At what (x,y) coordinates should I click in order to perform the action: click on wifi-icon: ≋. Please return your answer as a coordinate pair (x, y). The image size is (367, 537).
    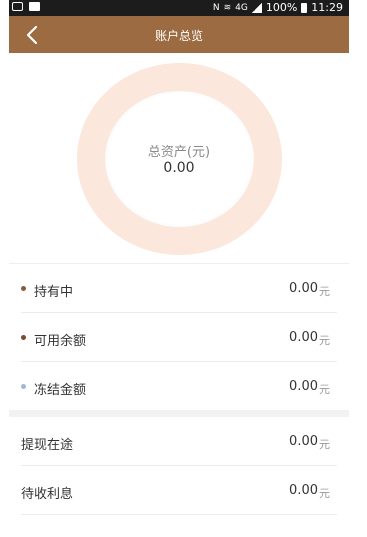
    Looking at the image, I should click on (227, 8).